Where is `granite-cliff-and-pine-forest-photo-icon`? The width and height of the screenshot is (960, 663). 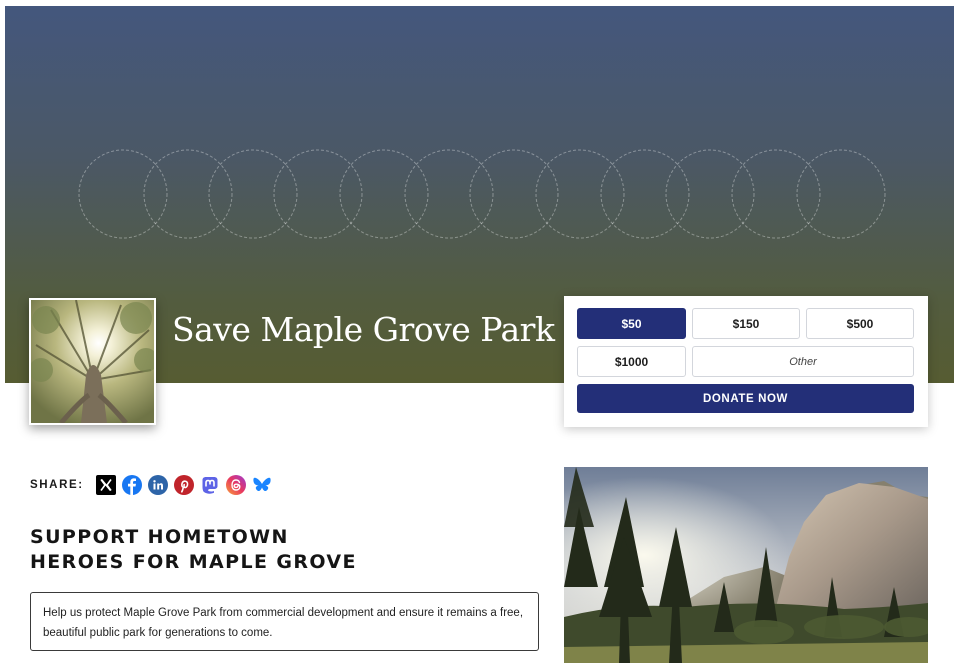
granite-cliff-and-pine-forest-photo-icon is located at coordinates (746, 565).